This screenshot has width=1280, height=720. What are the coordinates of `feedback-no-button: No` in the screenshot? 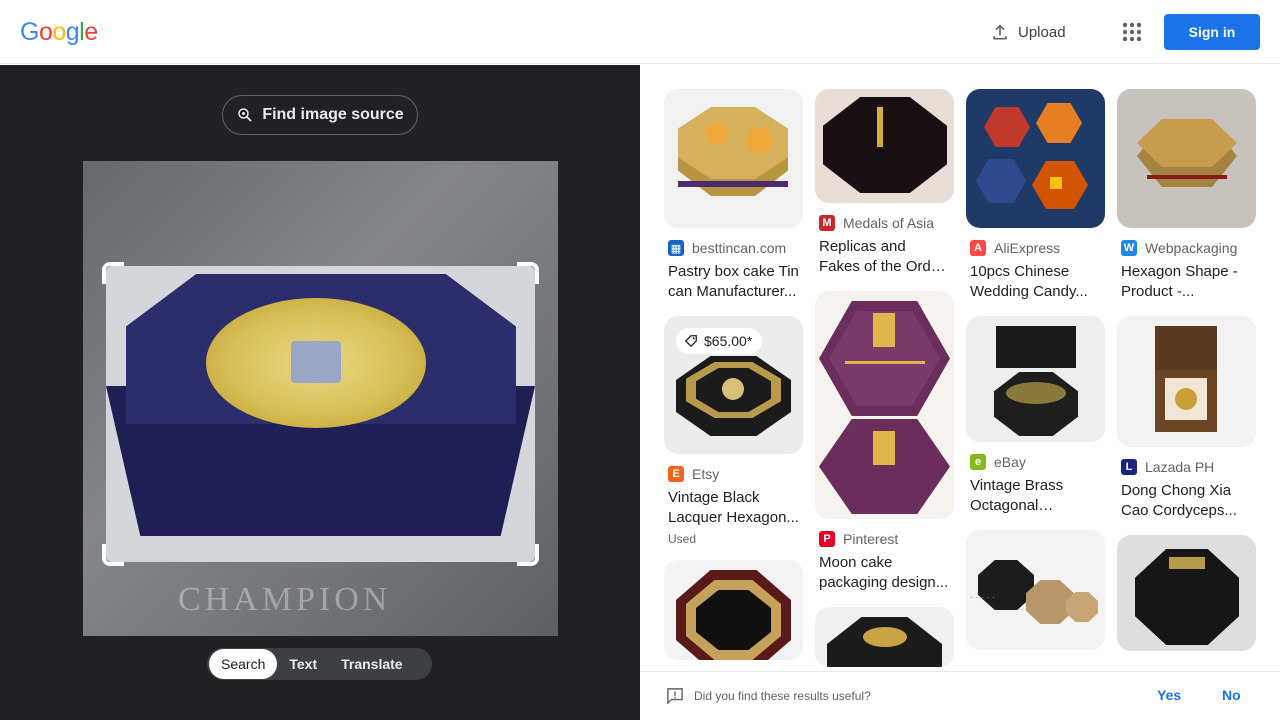 It's located at (1231, 695).